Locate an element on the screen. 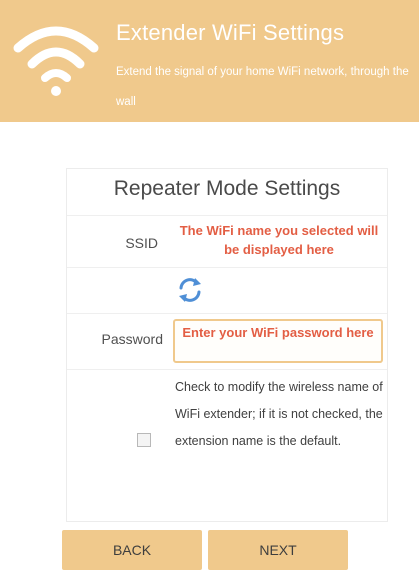 Image resolution: width=419 pixels, height=575 pixels. section-title: Repeater Mode Settings is located at coordinates (227, 188).